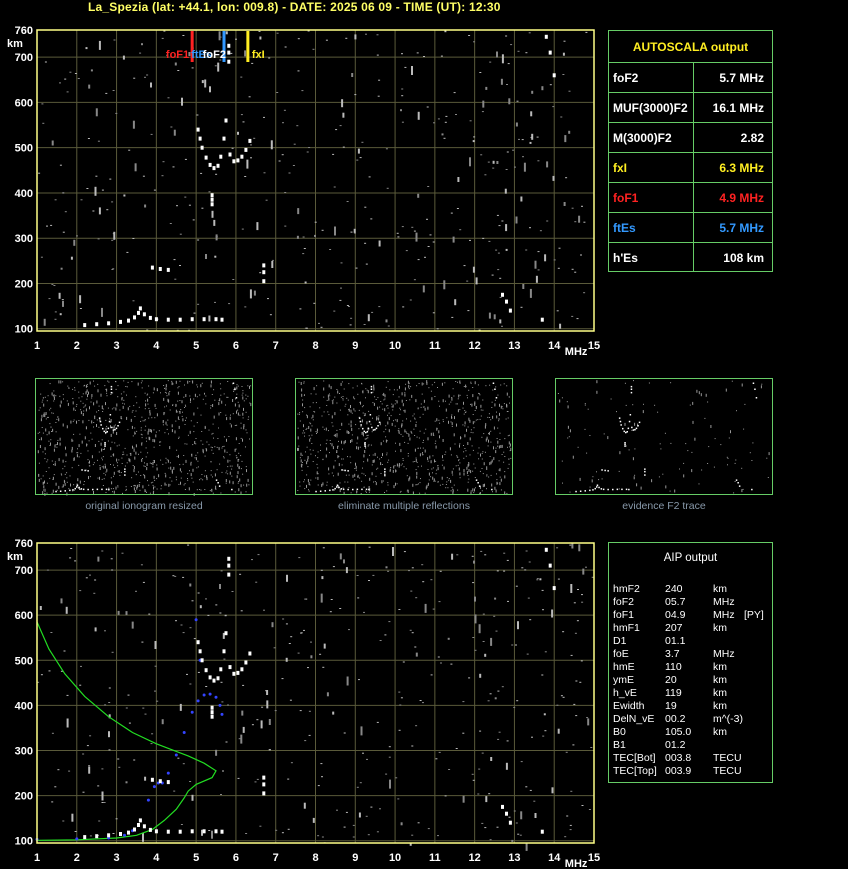  I want to click on blue-trace-point, so click(168, 773).